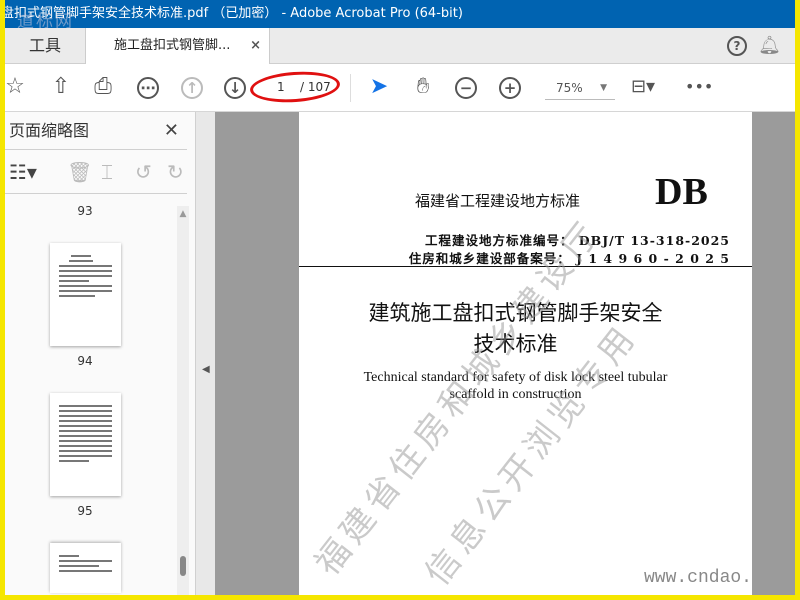 The width and height of the screenshot is (800, 600). Describe the element at coordinates (45, 20) in the screenshot. I see `site-logo-watermark: 道标网` at that location.